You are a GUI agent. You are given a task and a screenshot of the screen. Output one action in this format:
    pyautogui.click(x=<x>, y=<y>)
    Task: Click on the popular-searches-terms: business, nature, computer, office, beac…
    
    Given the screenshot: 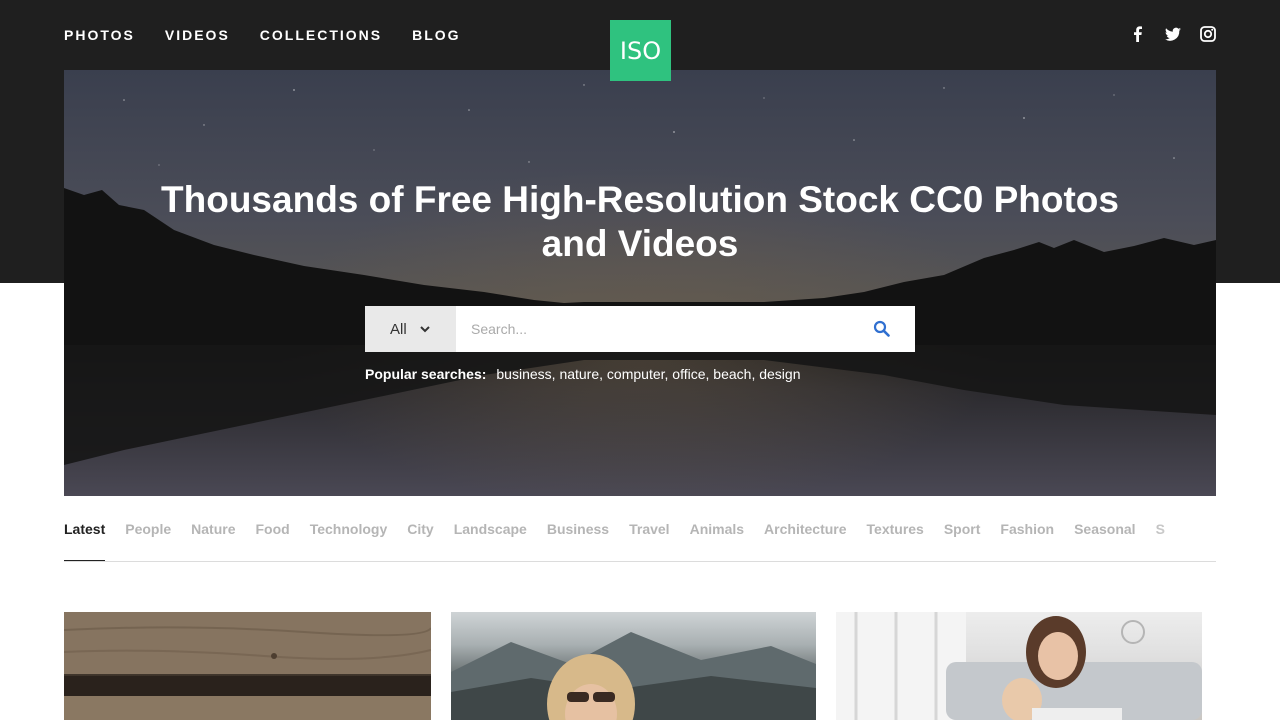 What is the action you would take?
    pyautogui.click(x=648, y=374)
    